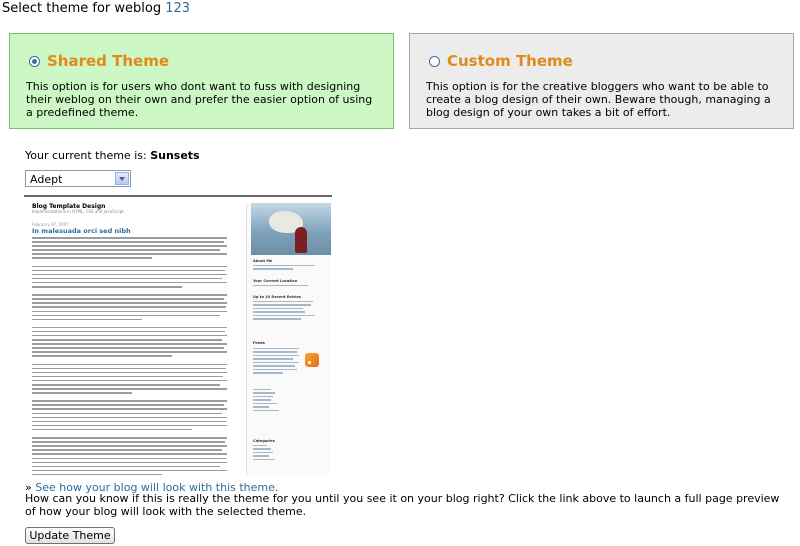 This screenshot has width=800, height=546. I want to click on shared-theme-title: Shared Theme, so click(108, 61).